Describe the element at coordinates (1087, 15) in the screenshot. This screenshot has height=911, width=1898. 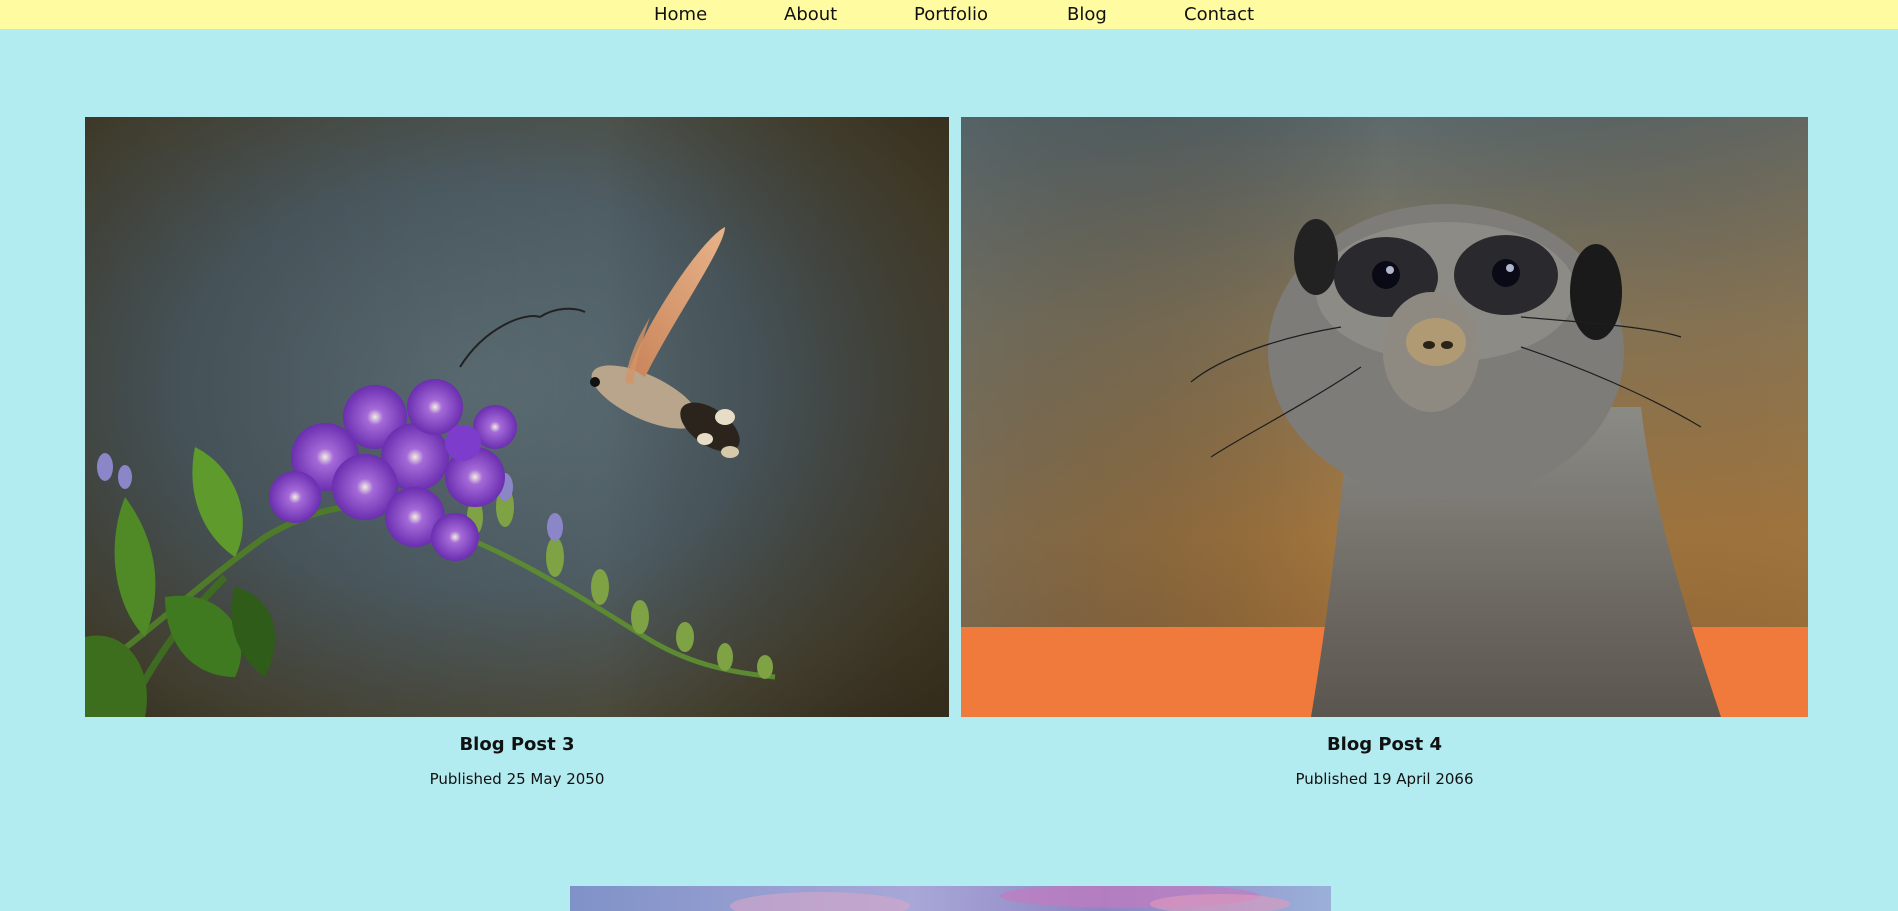
I see `nav-blog-link: Blog` at that location.